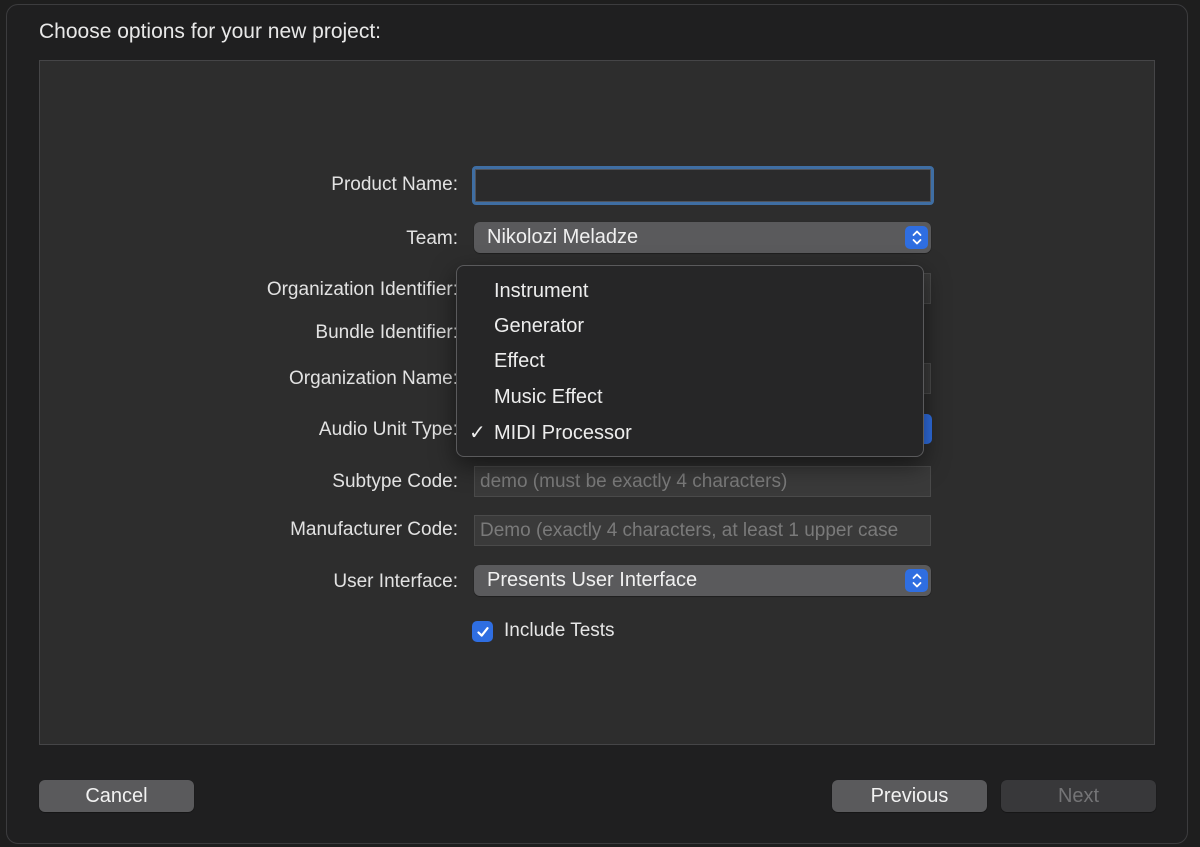 This screenshot has height=847, width=1200. Describe the element at coordinates (559, 630) in the screenshot. I see `include-tests-label: Include Tests` at that location.